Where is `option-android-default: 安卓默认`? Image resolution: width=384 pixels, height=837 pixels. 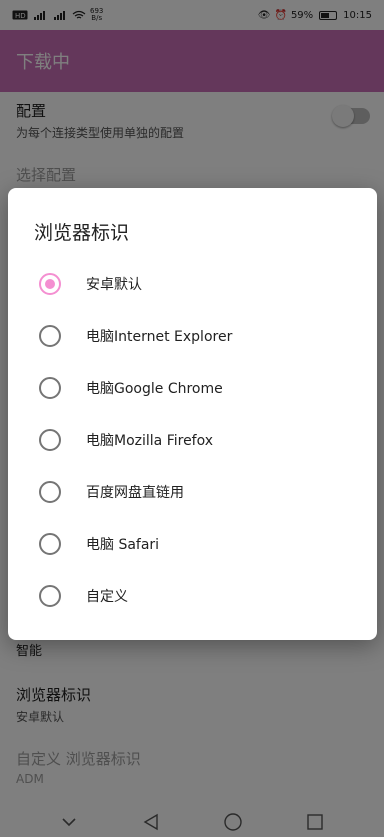
option-android-default: 安卓默认 is located at coordinates (192, 284).